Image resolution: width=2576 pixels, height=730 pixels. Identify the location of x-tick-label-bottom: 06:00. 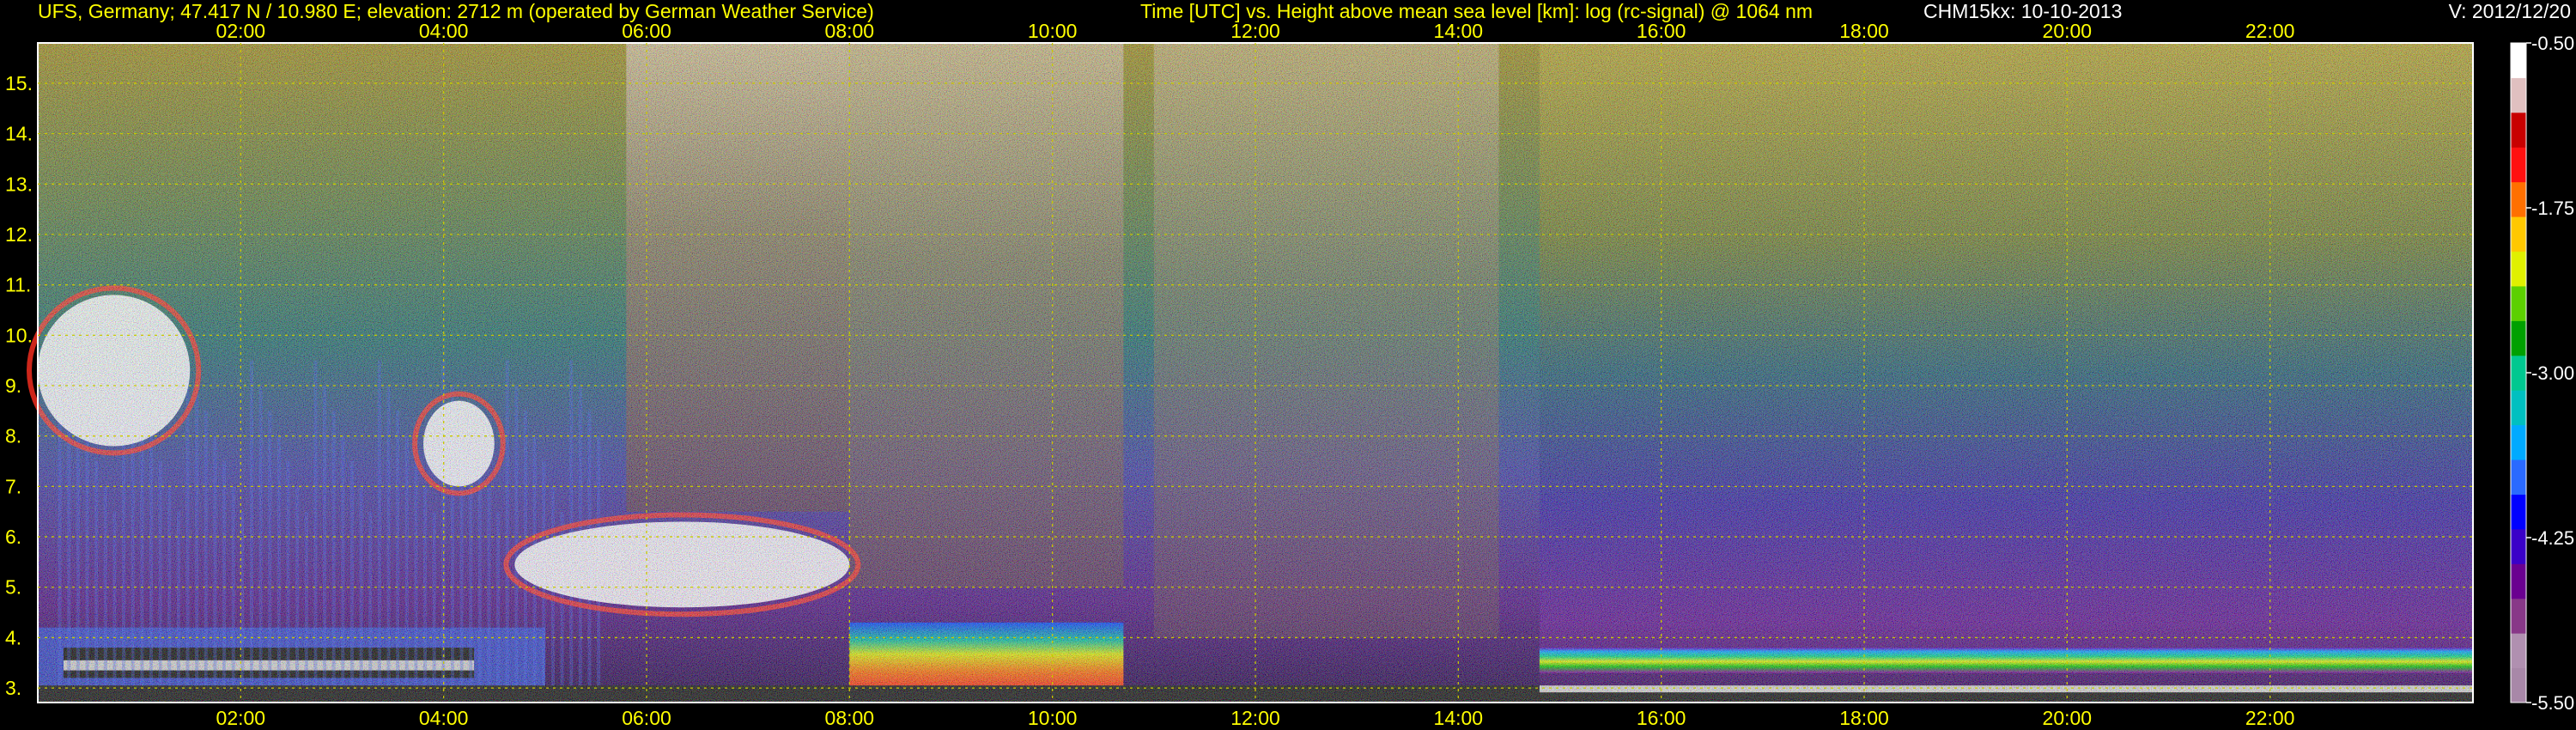
(647, 718).